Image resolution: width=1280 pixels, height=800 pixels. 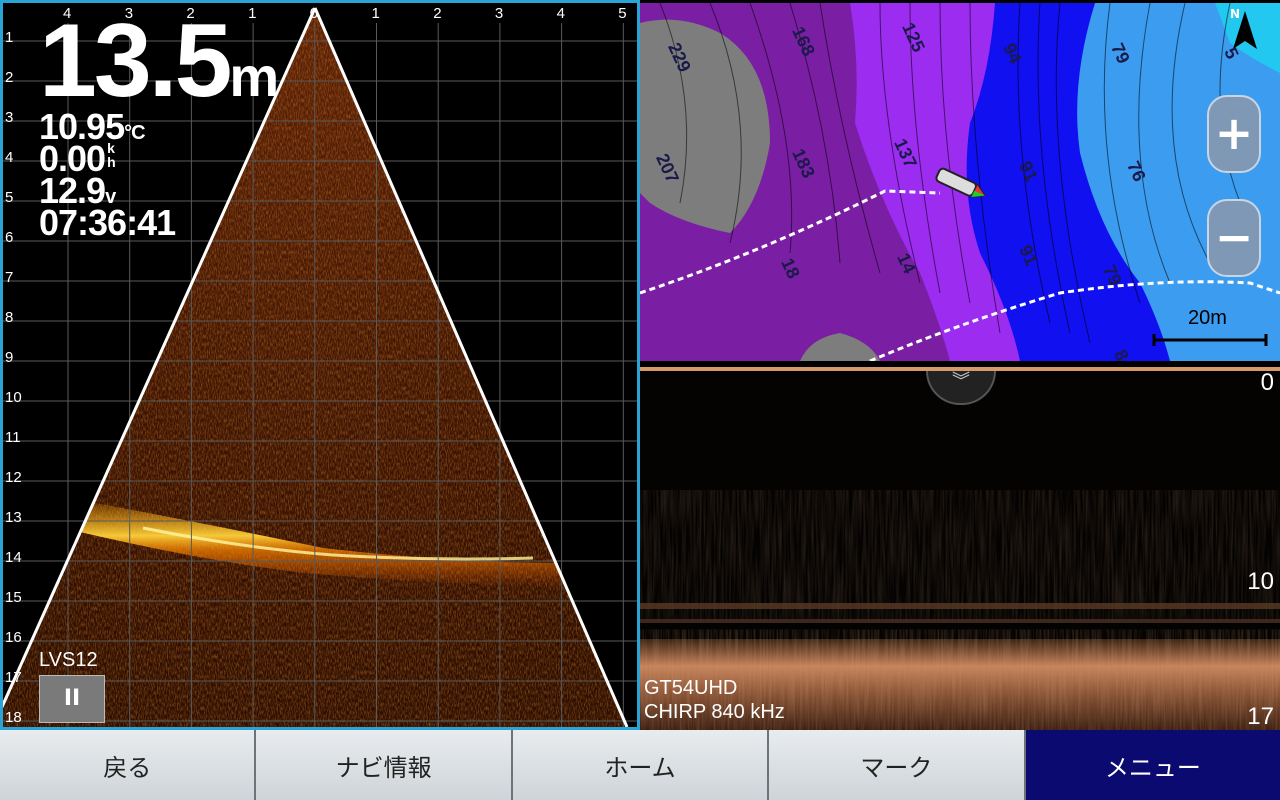 What do you see at coordinates (714, 712) in the screenshot?
I see `frequency-label: CHIRP 840 kHz` at bounding box center [714, 712].